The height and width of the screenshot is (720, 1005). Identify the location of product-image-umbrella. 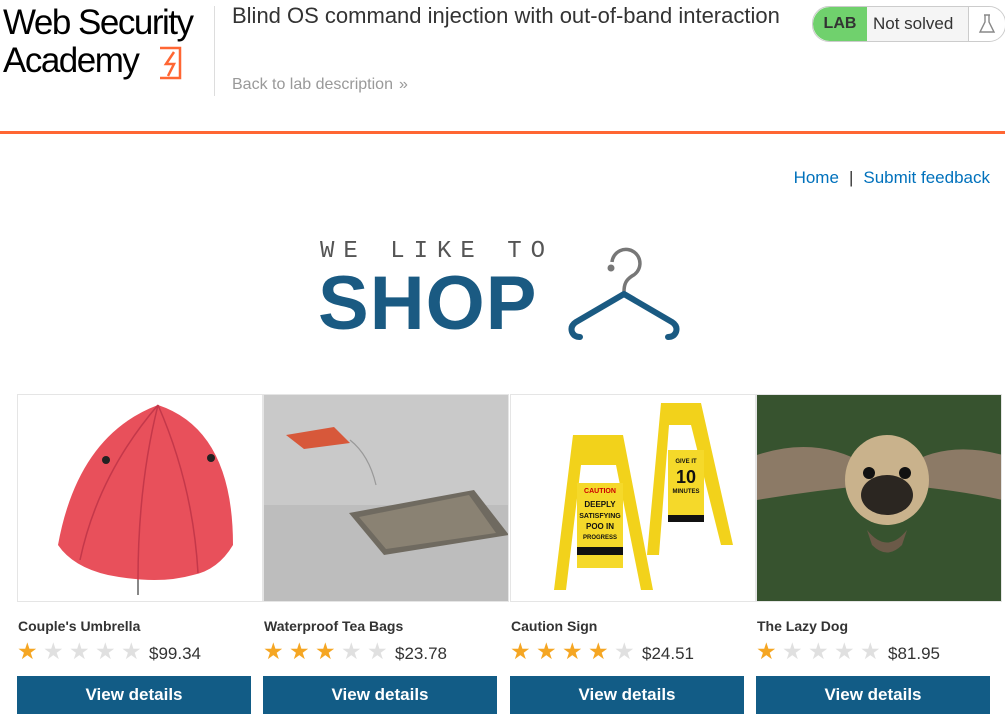
(140, 498).